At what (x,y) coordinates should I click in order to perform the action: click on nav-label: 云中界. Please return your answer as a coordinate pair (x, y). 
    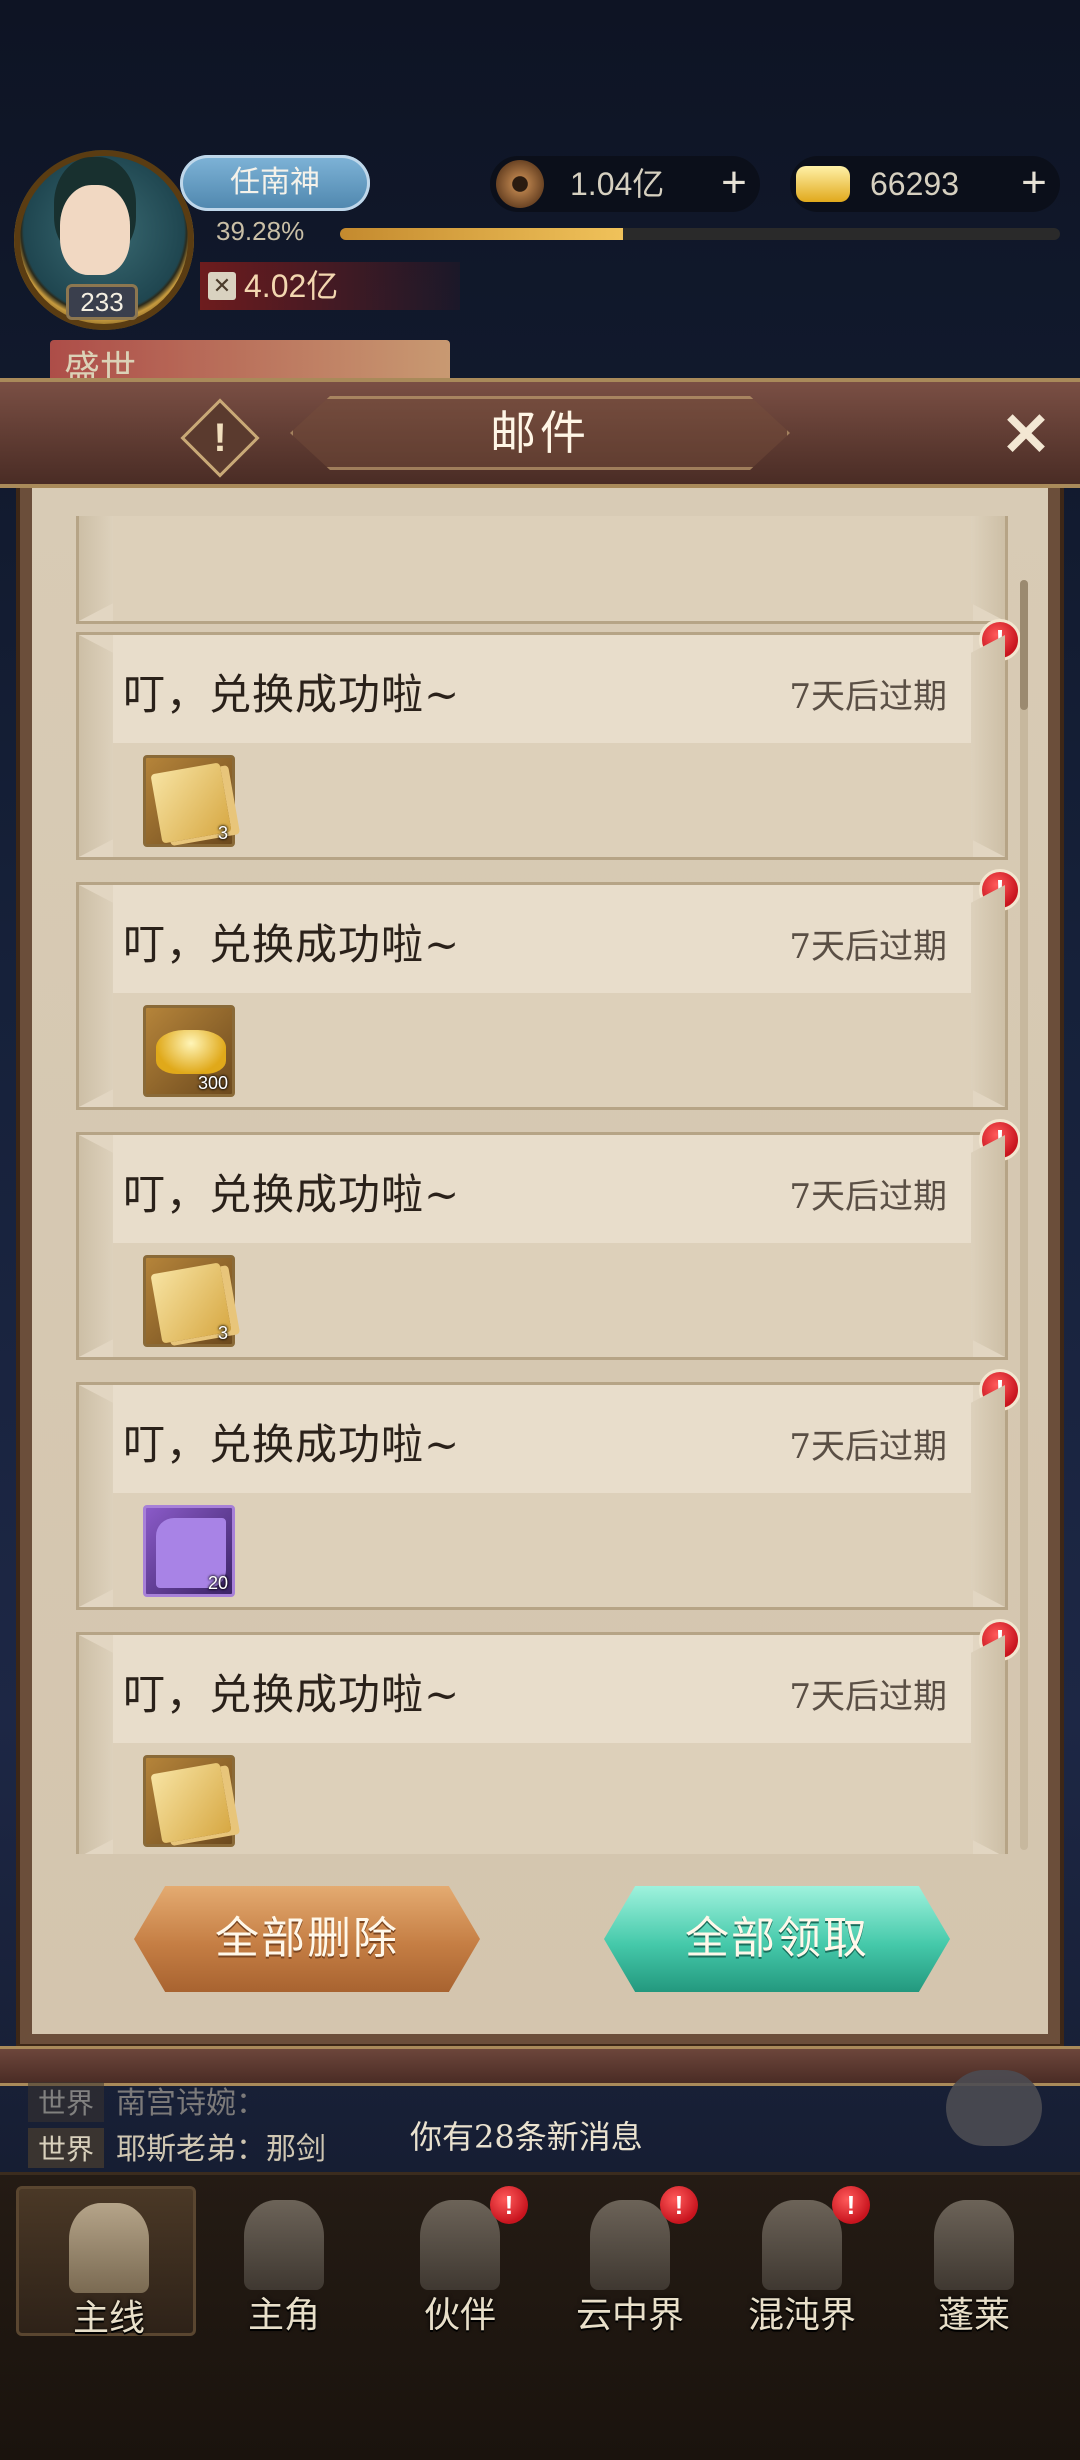
    Looking at the image, I should click on (629, 2315).